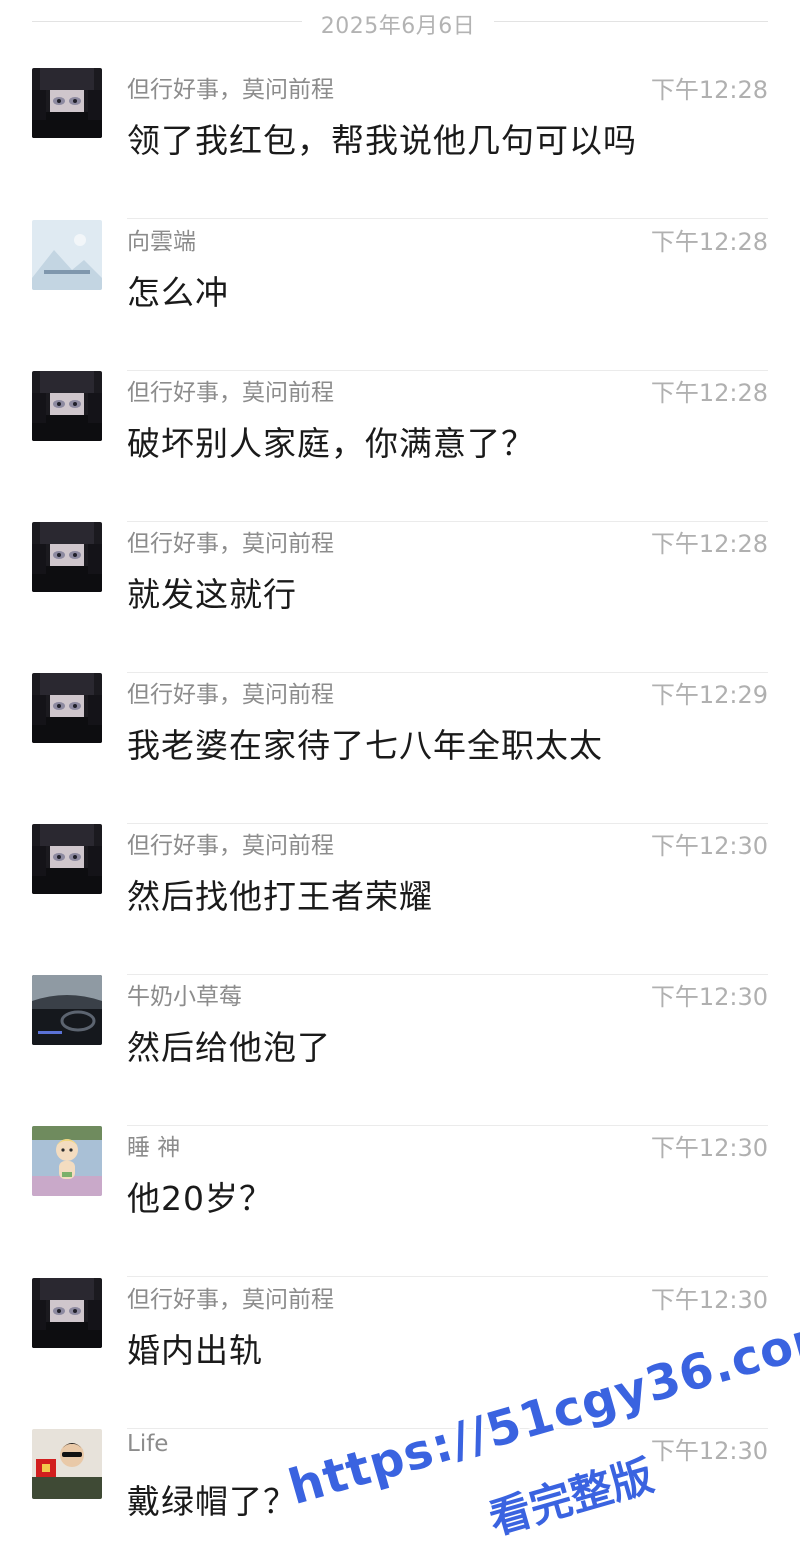 This screenshot has width=800, height=1568. What do you see at coordinates (398, 26) in the screenshot?
I see `date-separator-text: 2025年6月6日` at bounding box center [398, 26].